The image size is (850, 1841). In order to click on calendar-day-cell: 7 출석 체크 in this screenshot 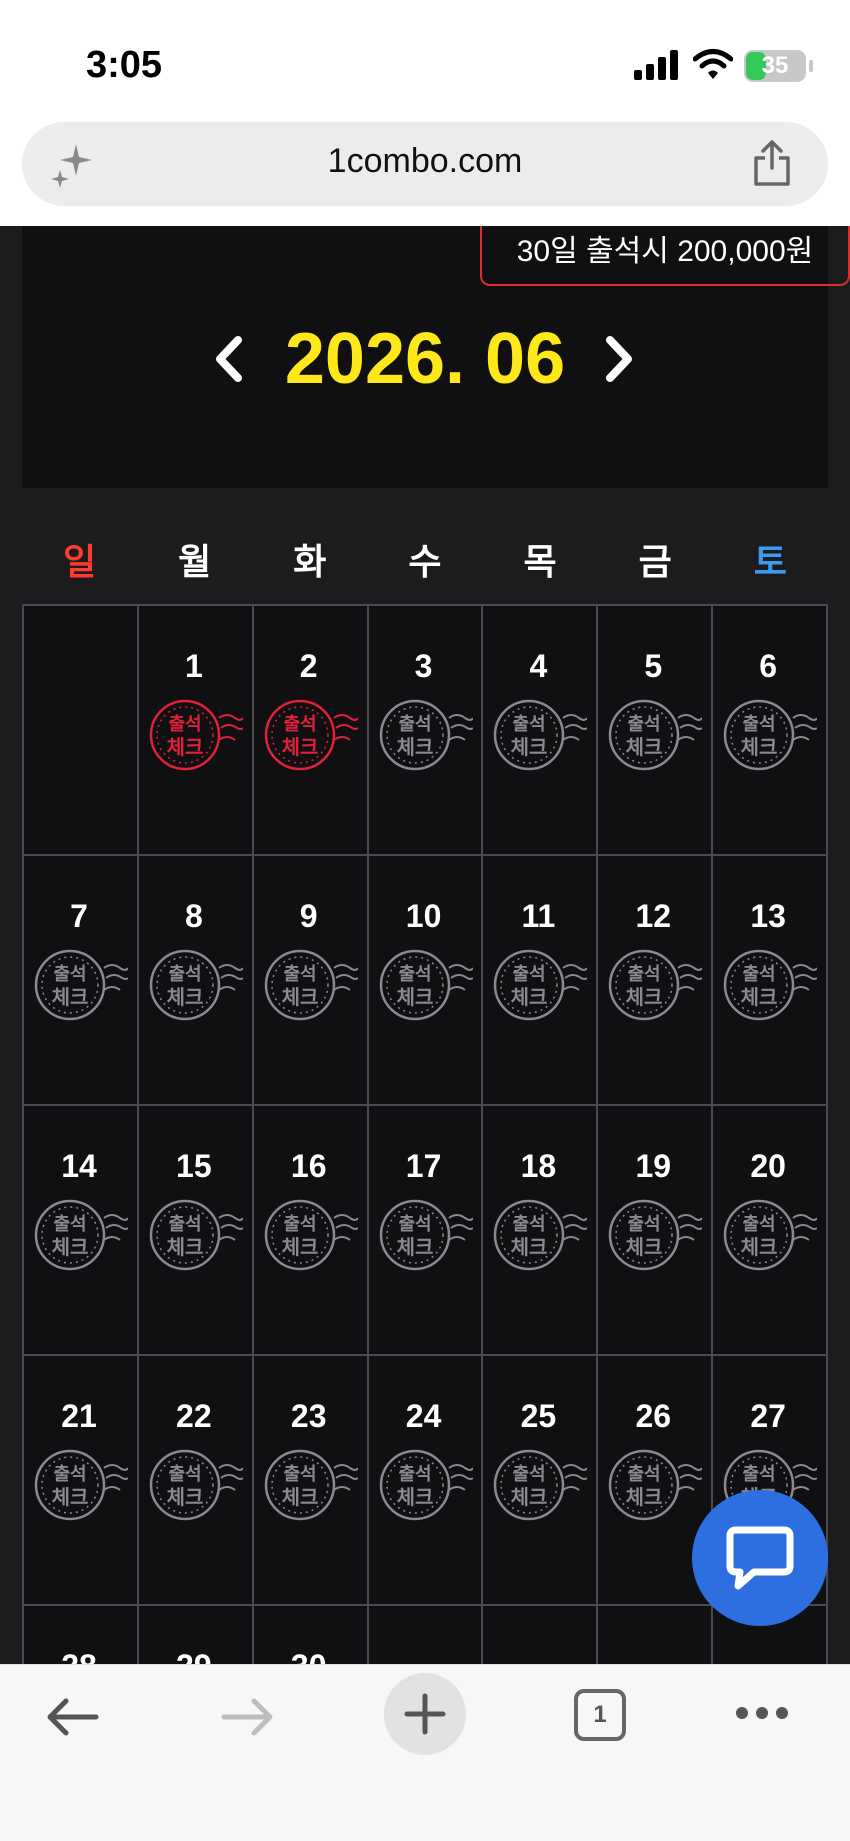, I will do `click(81, 981)`.